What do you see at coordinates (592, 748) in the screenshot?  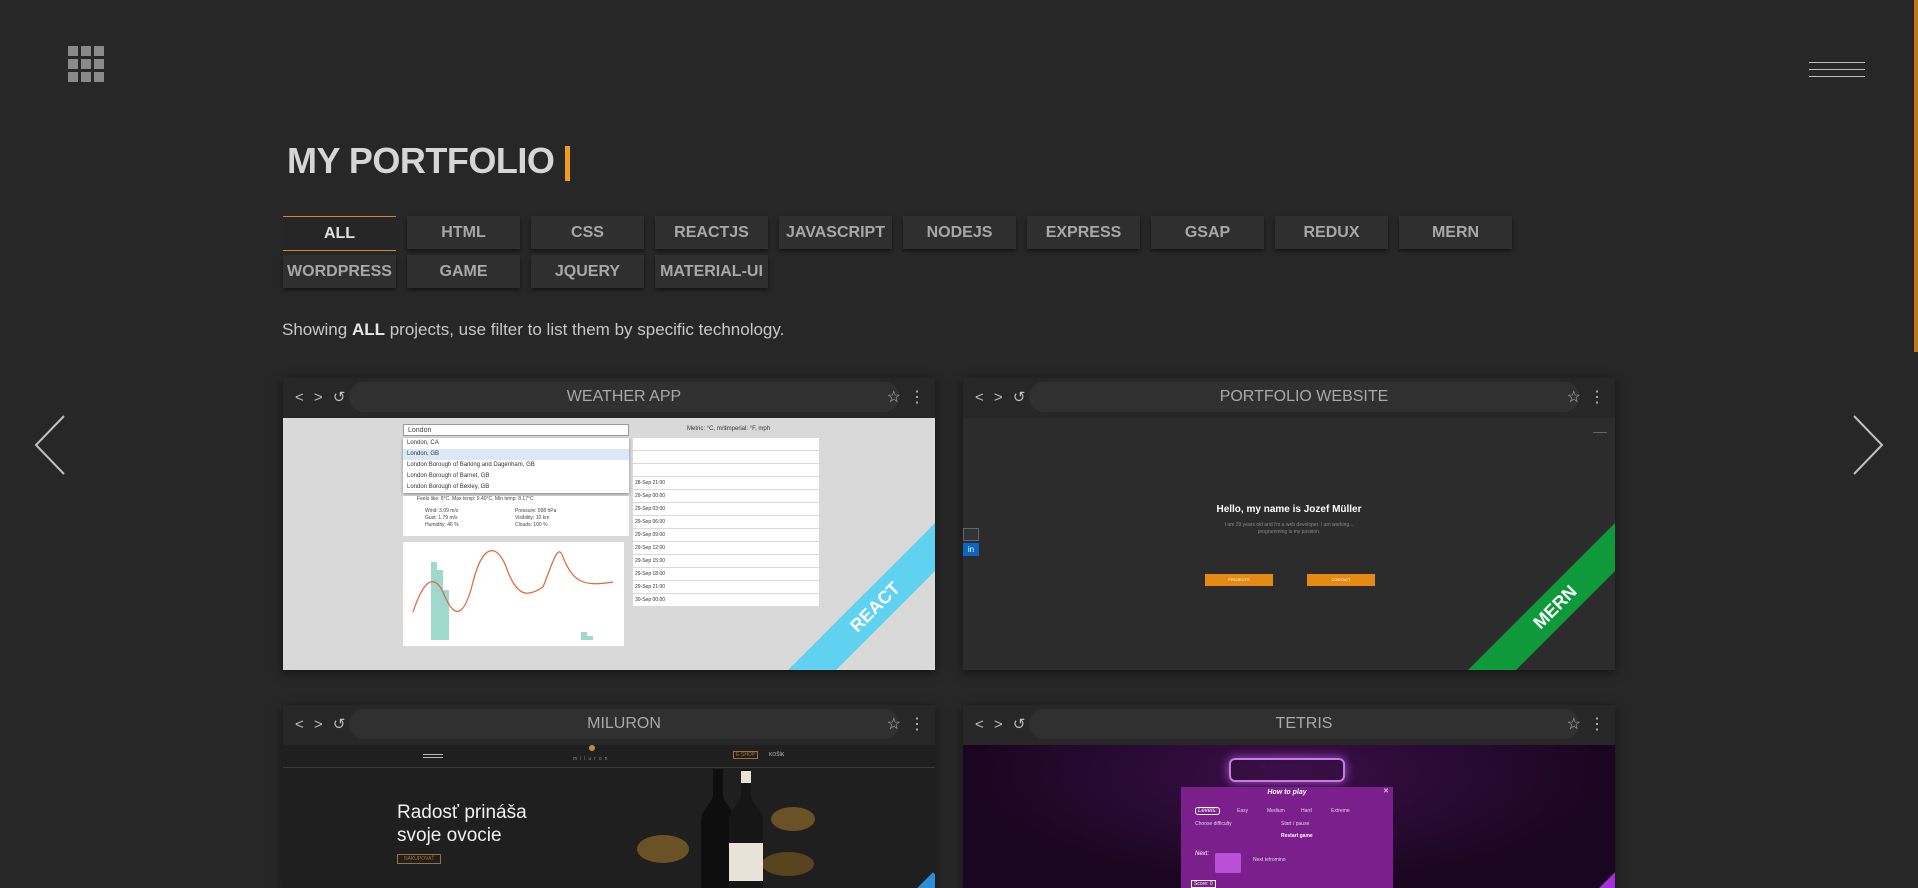 I see `miluron-logo-icon` at bounding box center [592, 748].